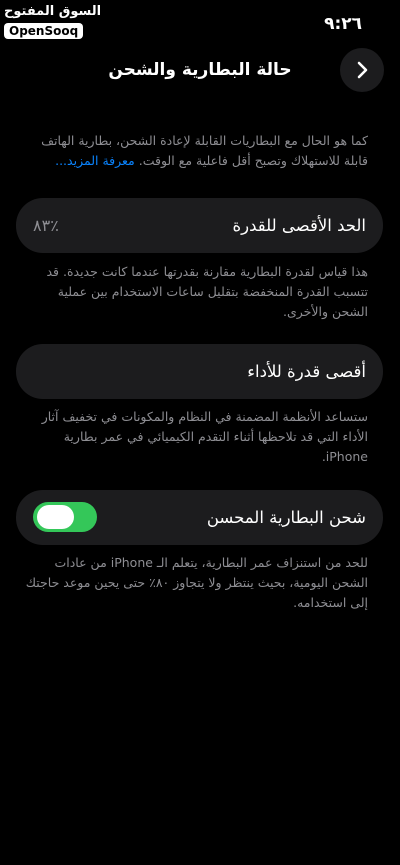 This screenshot has width=400, height=865. What do you see at coordinates (200, 70) in the screenshot?
I see `page-title-text: حالة البطارية والشحن` at bounding box center [200, 70].